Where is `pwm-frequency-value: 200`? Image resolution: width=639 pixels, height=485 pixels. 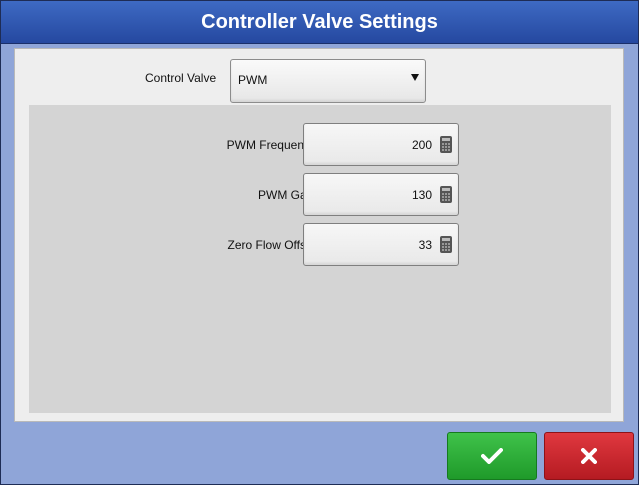
pwm-frequency-value: 200 is located at coordinates (421, 145).